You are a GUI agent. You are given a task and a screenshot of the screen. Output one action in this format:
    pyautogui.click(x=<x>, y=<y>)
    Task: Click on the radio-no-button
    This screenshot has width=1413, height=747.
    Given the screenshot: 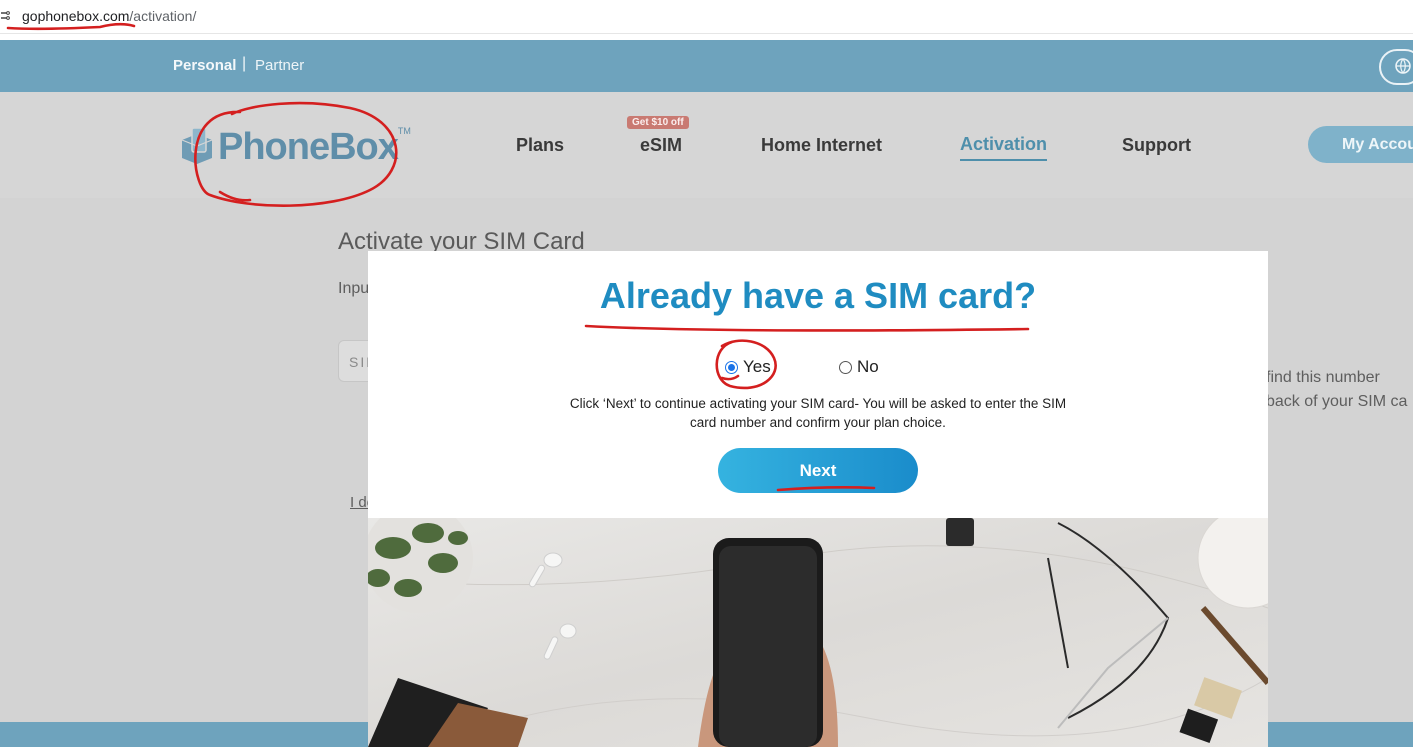 What is the action you would take?
    pyautogui.click(x=845, y=367)
    